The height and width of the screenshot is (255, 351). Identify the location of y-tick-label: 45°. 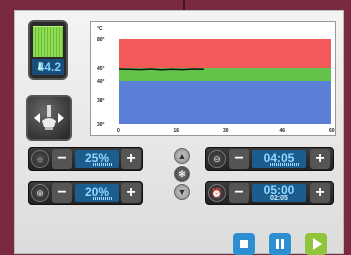
(101, 69).